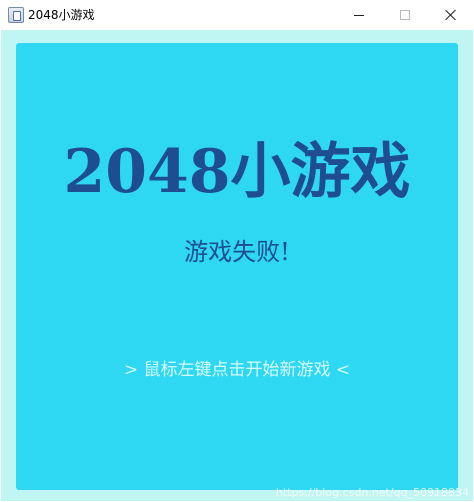  I want to click on new-game-prompt: > 鼠标左键点击开始新游戏 <, so click(237, 370).